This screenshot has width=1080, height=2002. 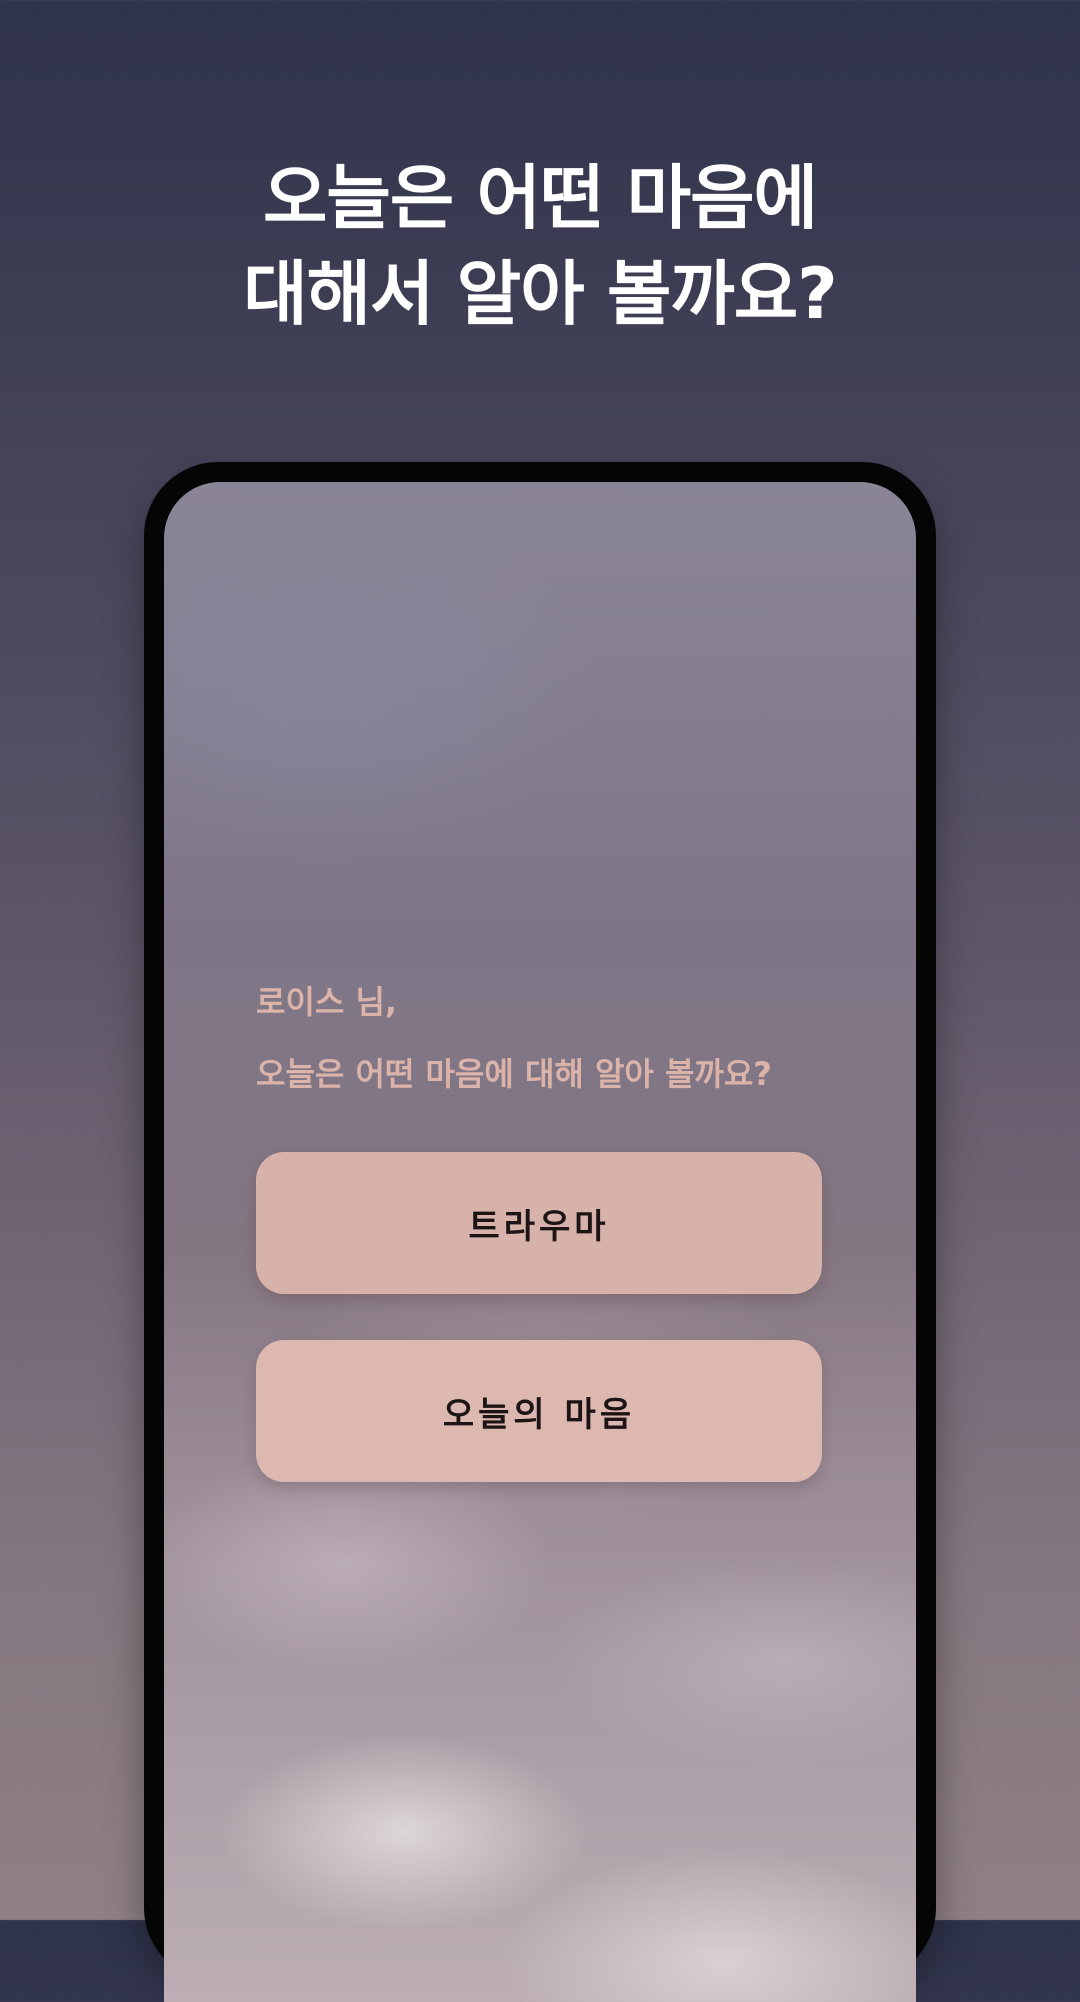 What do you see at coordinates (540, 246) in the screenshot?
I see `promo-headline: 오늘은 어떤 마음에 대해서 알아 볼까요?` at bounding box center [540, 246].